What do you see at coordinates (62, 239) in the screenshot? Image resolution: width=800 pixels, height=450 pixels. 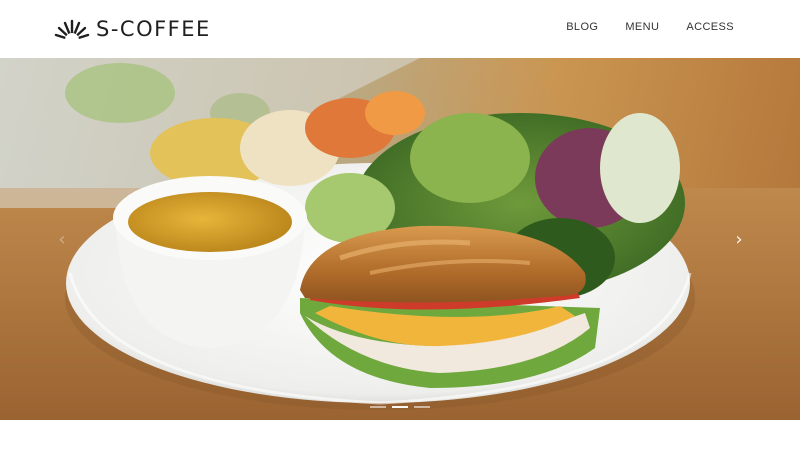 I see `slider-prev-arrow: ‹` at bounding box center [62, 239].